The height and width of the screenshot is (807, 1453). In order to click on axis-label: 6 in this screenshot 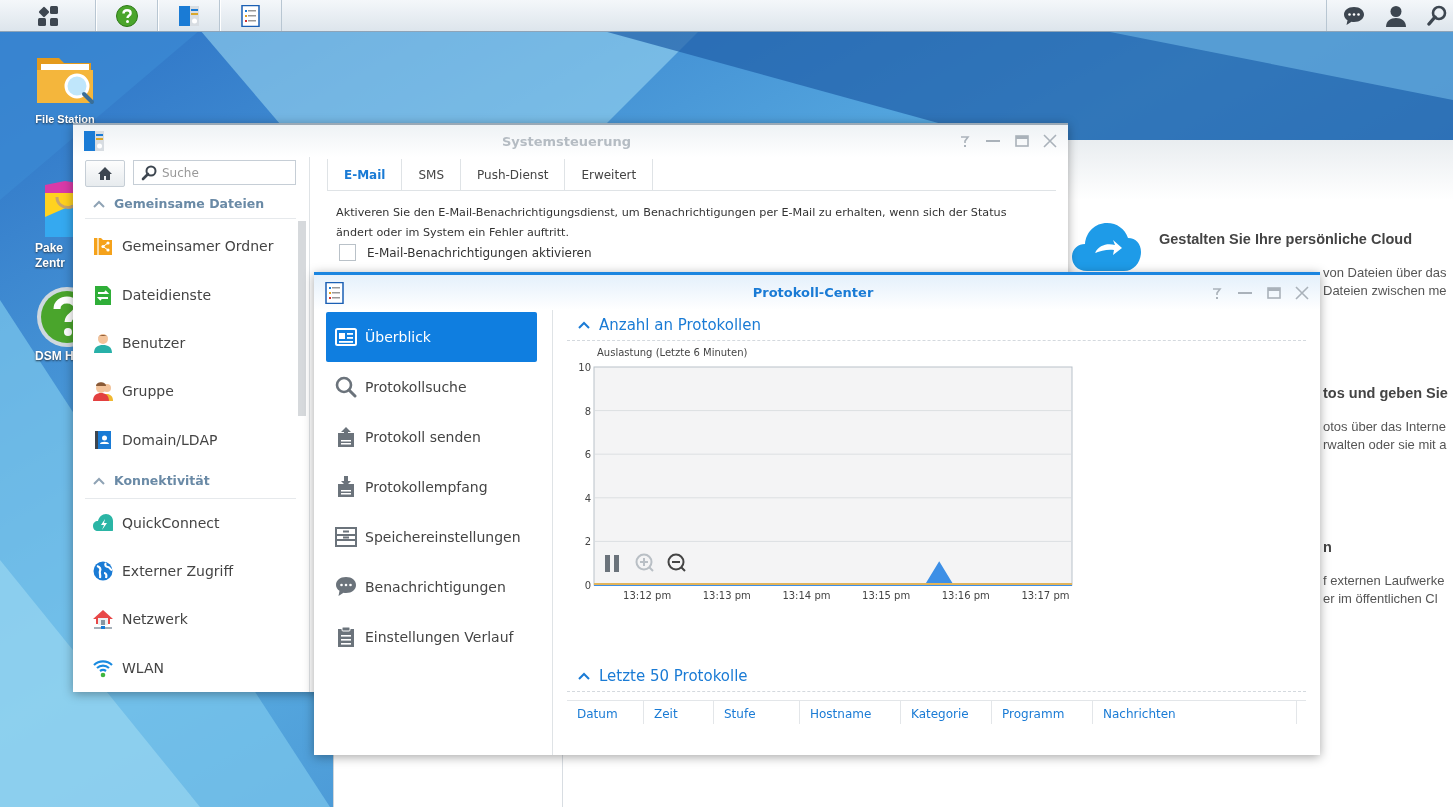, I will do `click(587, 455)`.